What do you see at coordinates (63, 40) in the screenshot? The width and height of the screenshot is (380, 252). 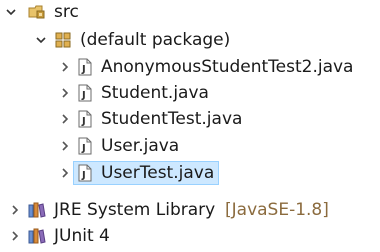 I see `package-icon` at bounding box center [63, 40].